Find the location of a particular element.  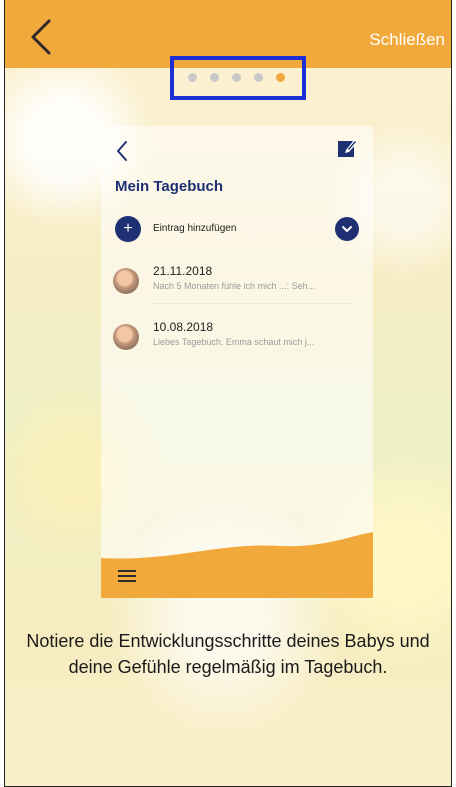

preview-plus-icon: + is located at coordinates (128, 229).